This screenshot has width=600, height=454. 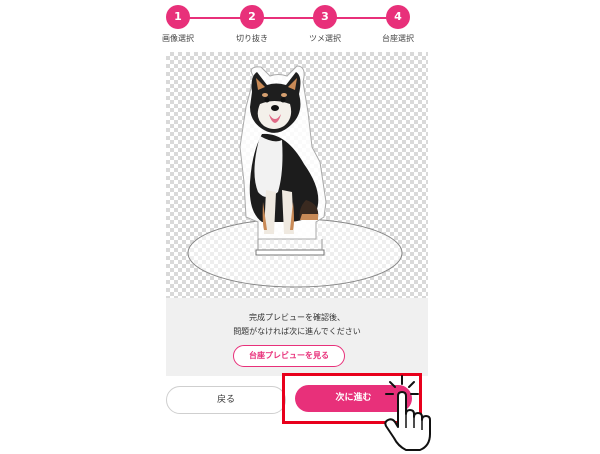 What do you see at coordinates (252, 38) in the screenshot?
I see `step-2-label: 切り抜き` at bounding box center [252, 38].